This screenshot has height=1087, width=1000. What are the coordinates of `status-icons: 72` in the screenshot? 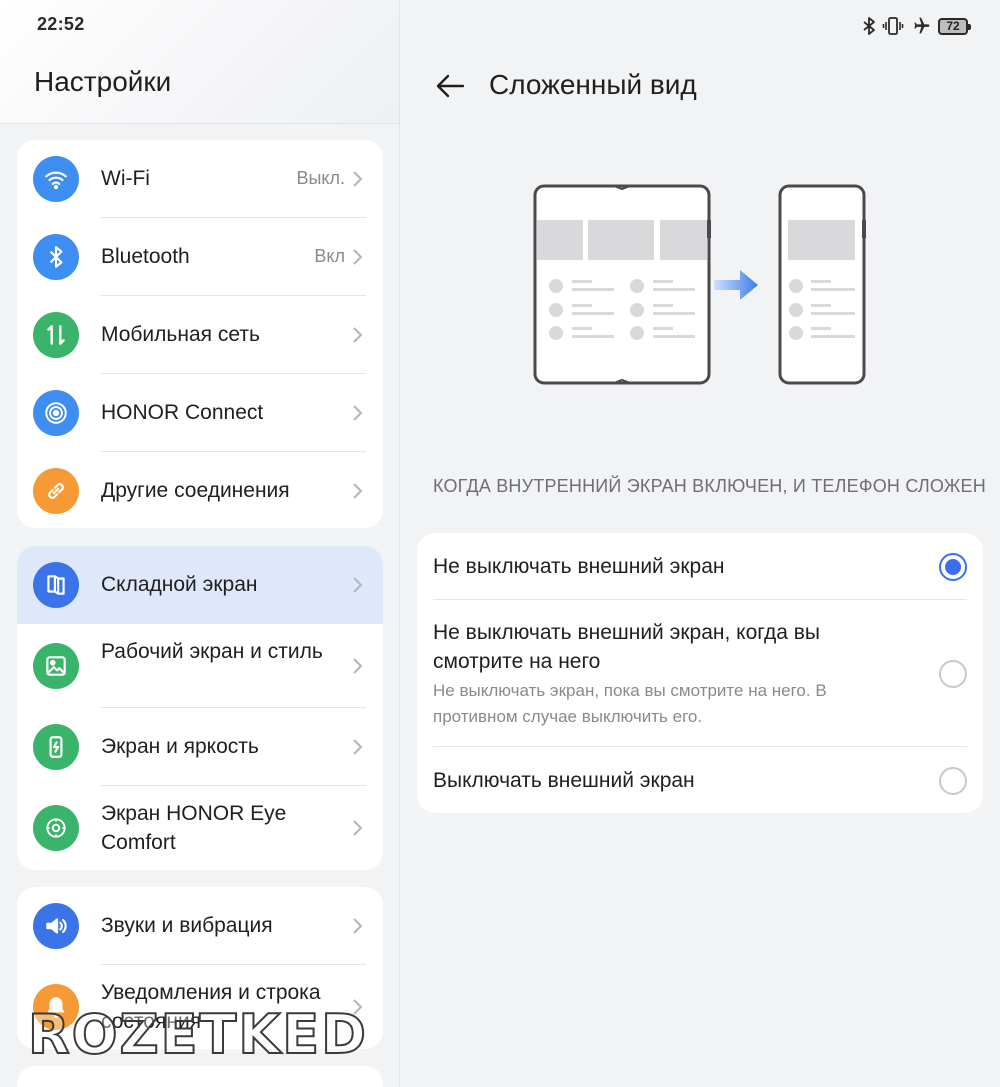 It's located at (916, 26).